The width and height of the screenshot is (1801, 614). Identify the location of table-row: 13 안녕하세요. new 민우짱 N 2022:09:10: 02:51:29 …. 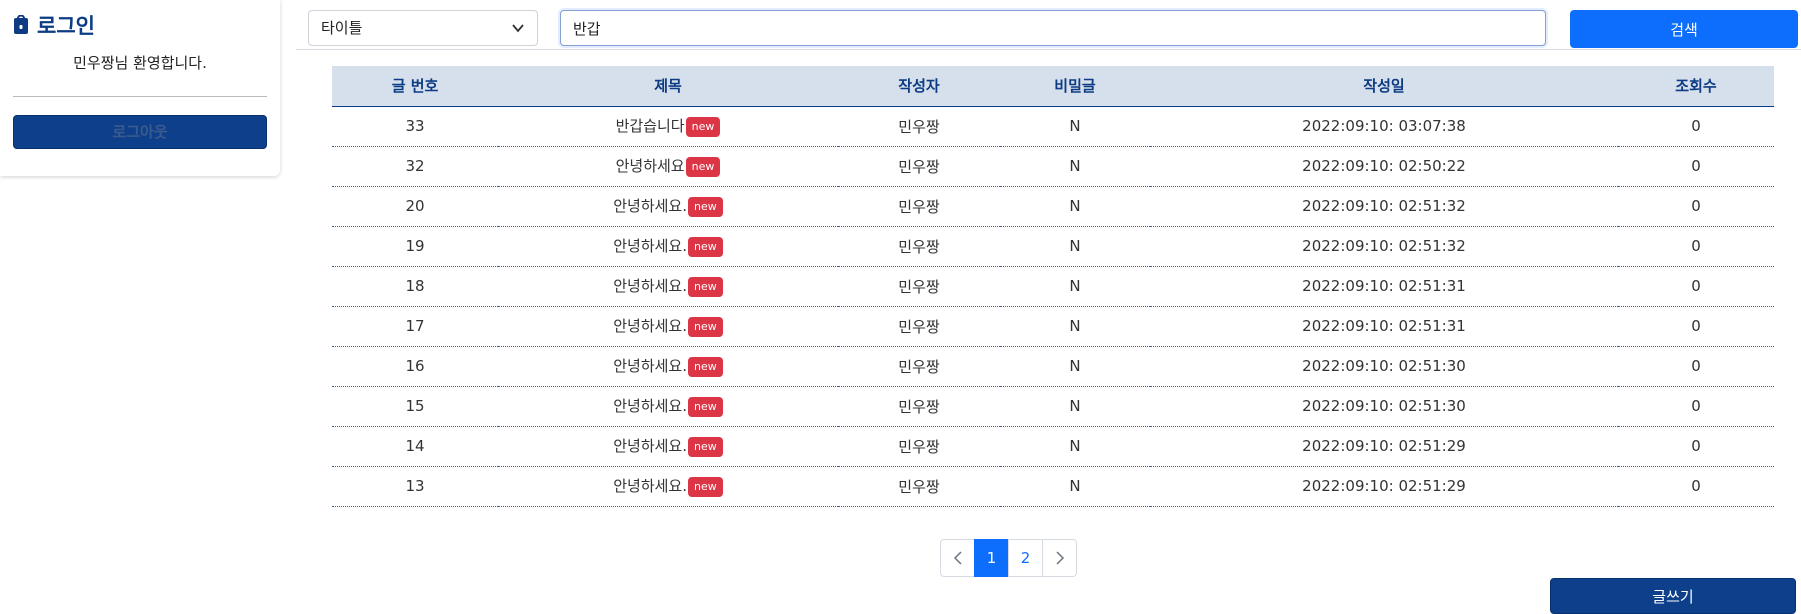
(1053, 486).